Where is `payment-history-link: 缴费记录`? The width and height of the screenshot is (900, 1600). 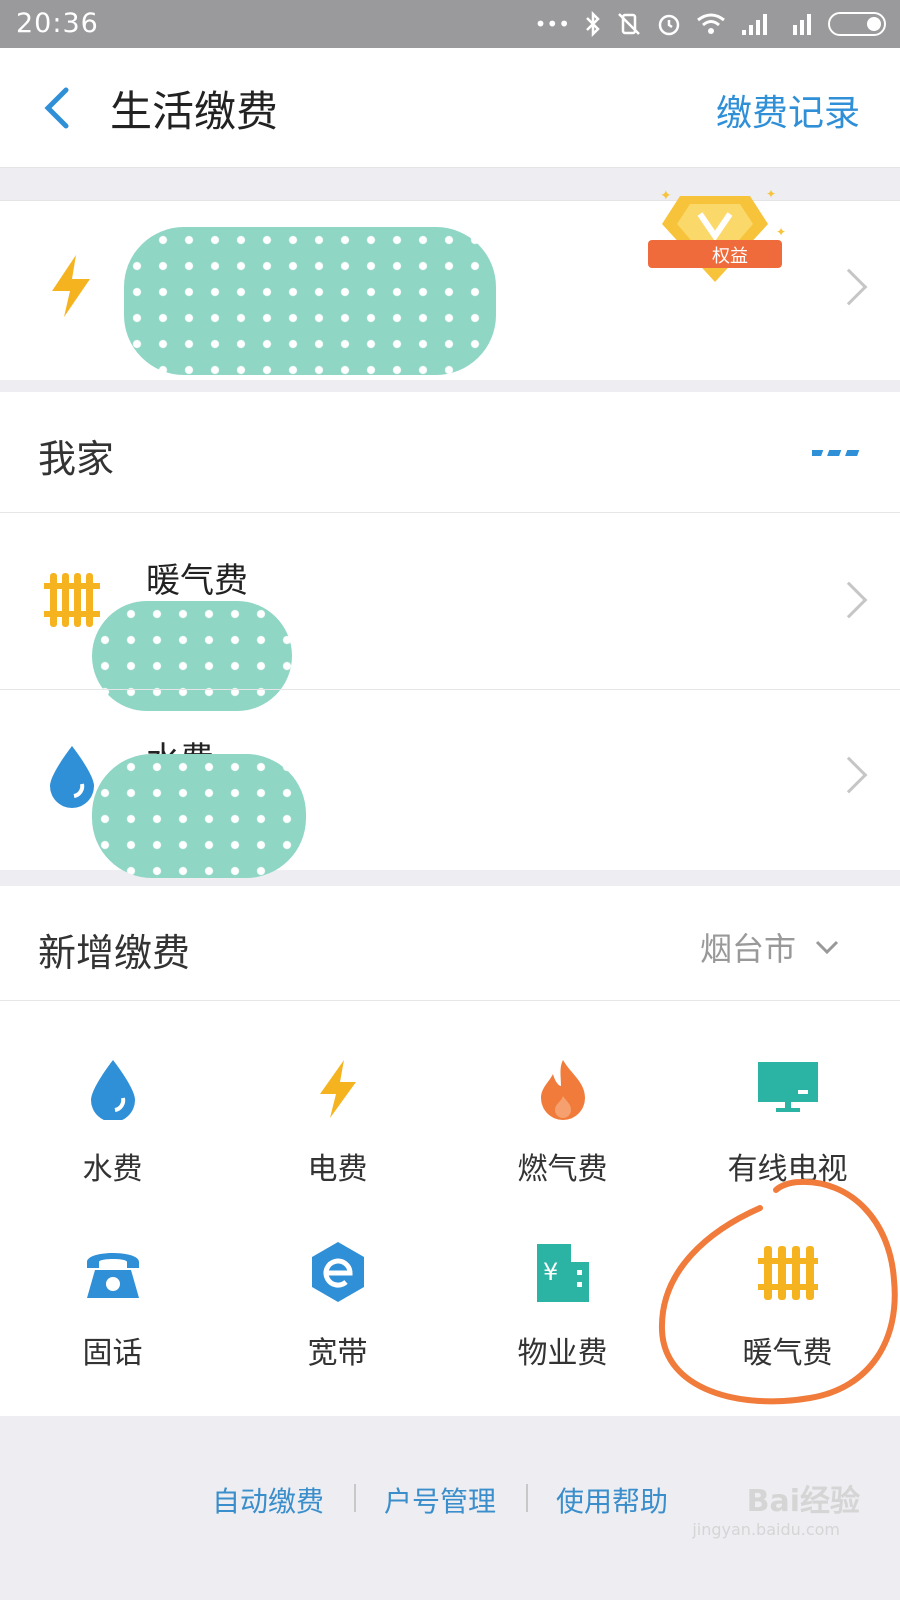
payment-history-link: 缴费记录 is located at coordinates (788, 110).